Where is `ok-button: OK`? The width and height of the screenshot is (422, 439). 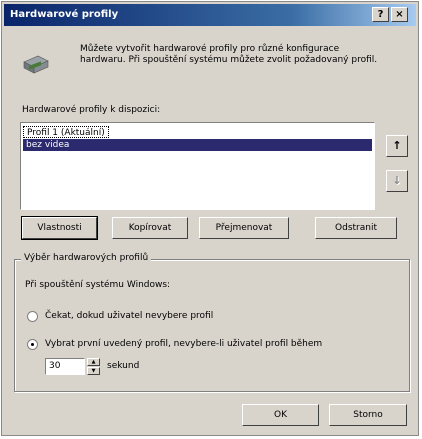 ok-button: OK is located at coordinates (280, 415).